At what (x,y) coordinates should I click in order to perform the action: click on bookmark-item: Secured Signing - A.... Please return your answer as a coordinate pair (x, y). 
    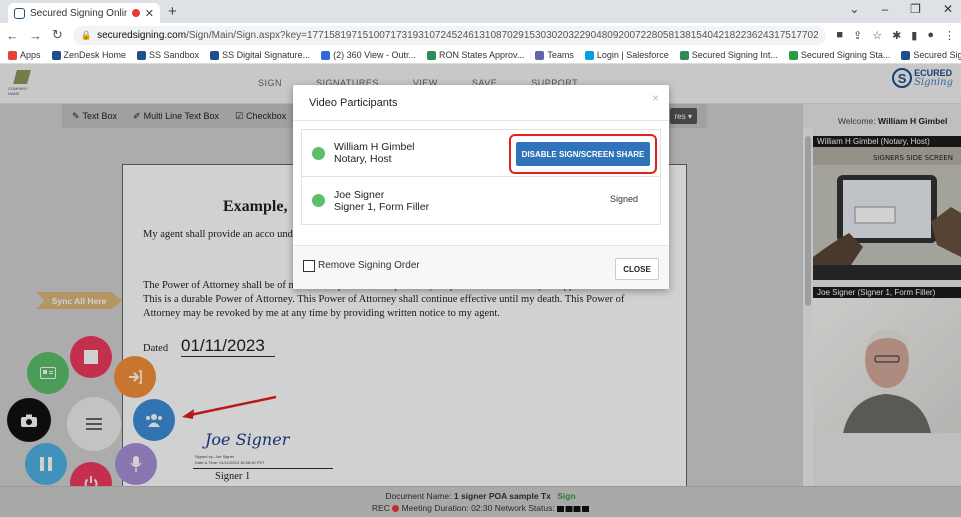
    Looking at the image, I should click on (931, 55).